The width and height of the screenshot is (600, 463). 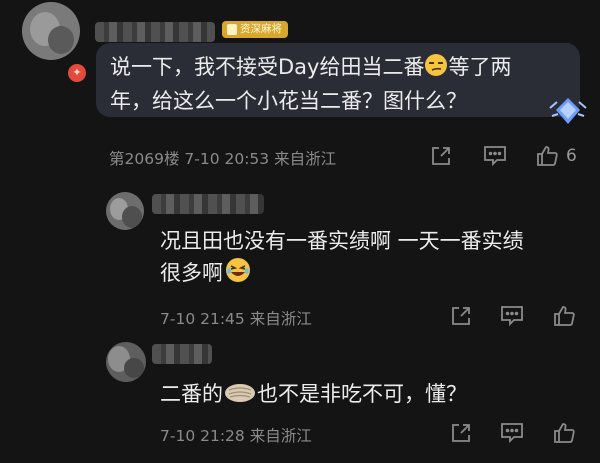 What do you see at coordinates (223, 159) in the screenshot?
I see `comment-meta: 第2069楼 7-10 20:53 来自浙江` at bounding box center [223, 159].